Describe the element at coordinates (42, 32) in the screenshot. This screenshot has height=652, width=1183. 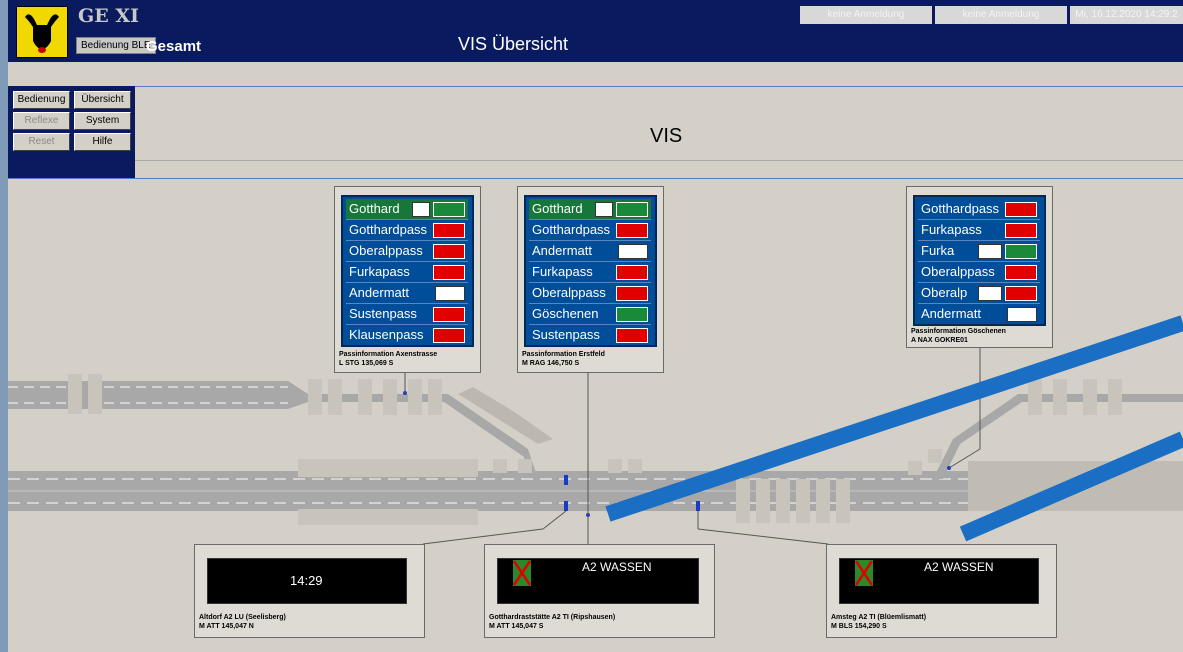
I see `canton-uri-logo` at that location.